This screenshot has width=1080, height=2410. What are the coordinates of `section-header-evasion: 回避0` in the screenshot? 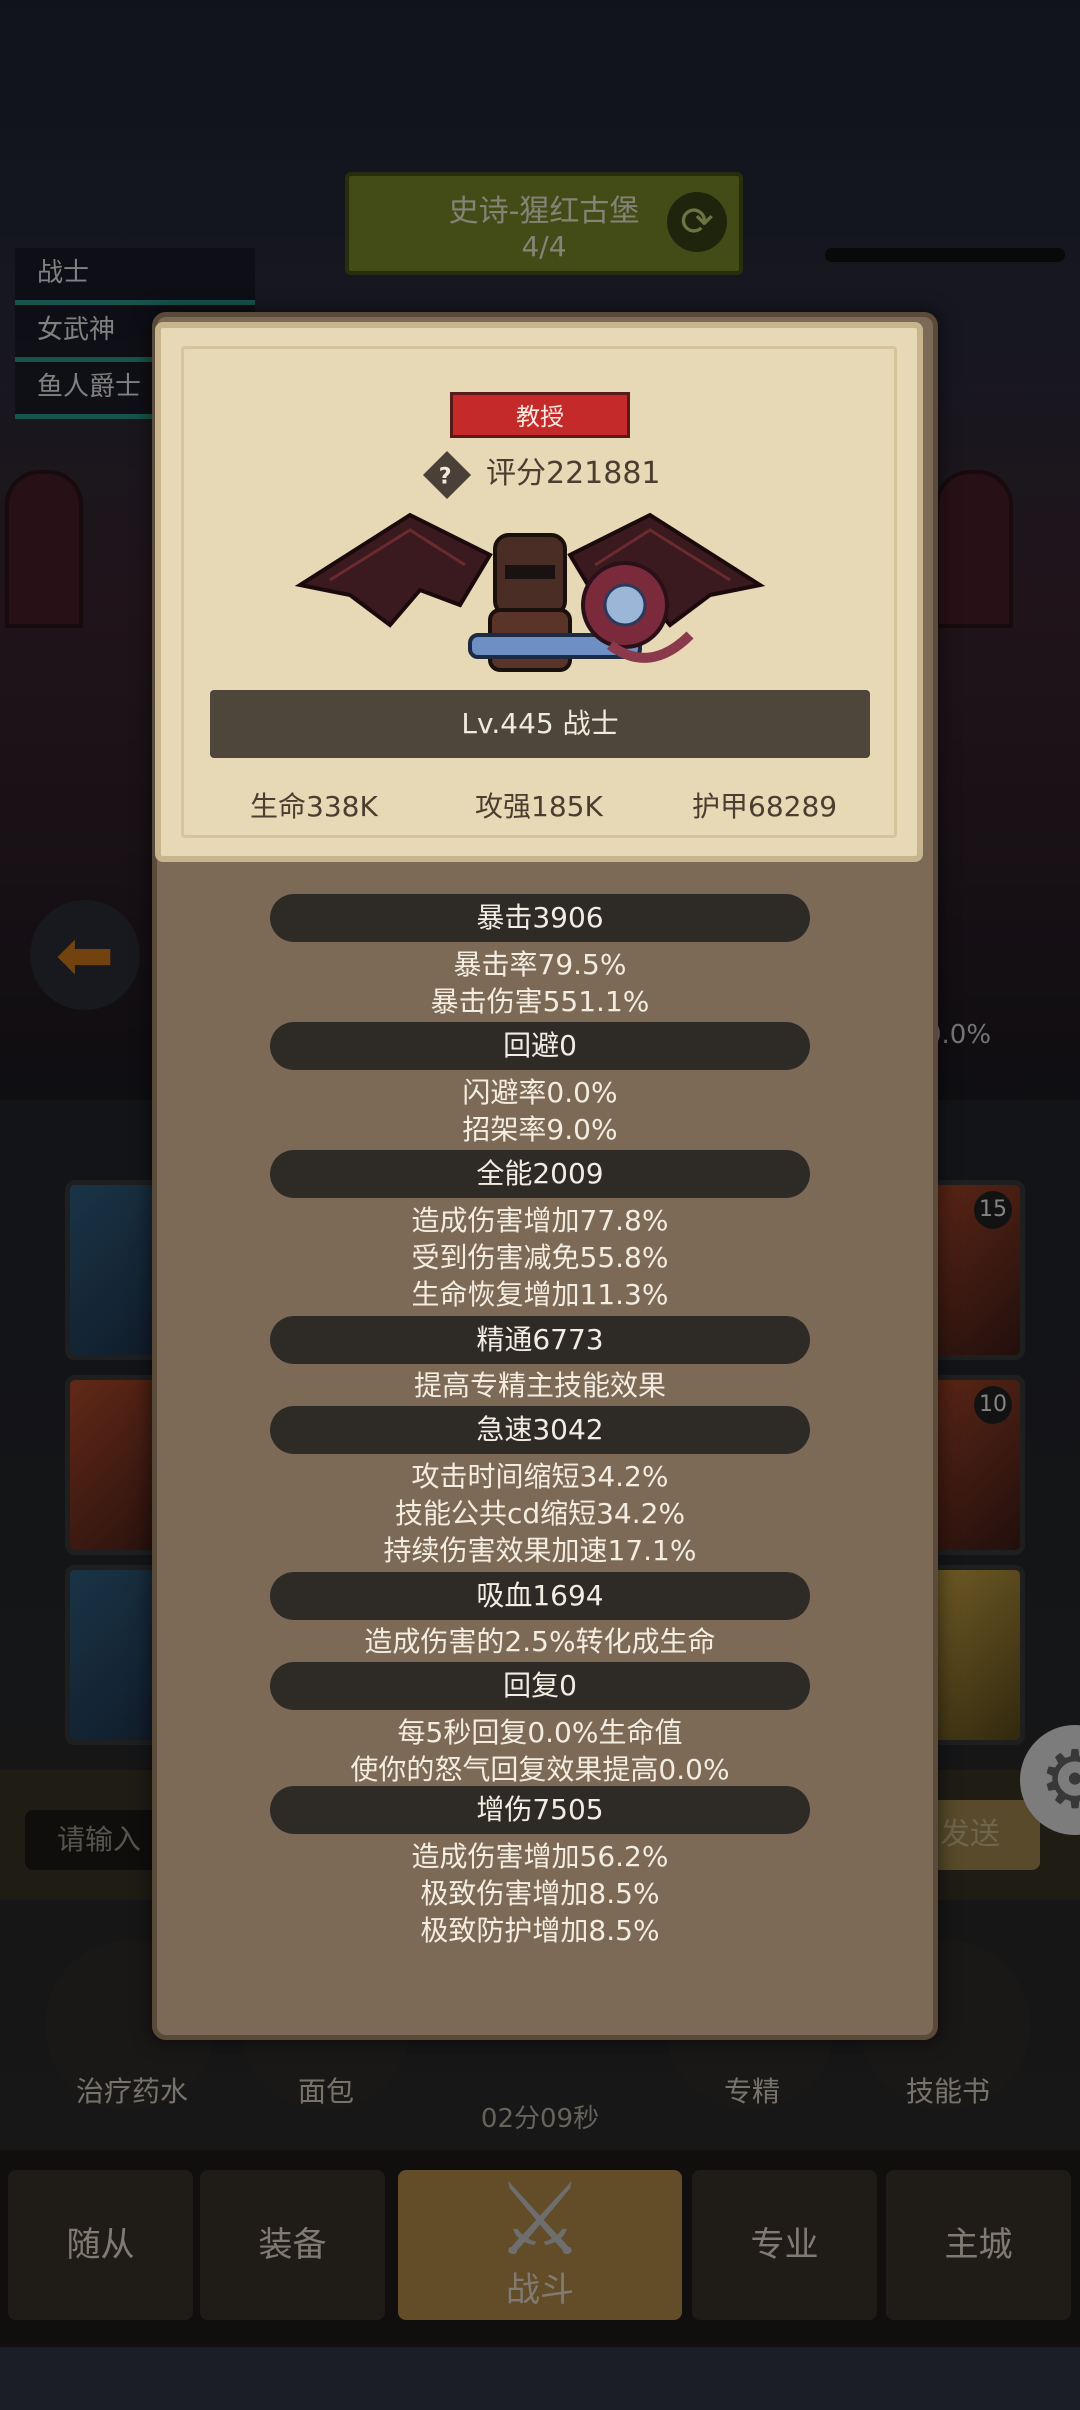 It's located at (540, 1046).